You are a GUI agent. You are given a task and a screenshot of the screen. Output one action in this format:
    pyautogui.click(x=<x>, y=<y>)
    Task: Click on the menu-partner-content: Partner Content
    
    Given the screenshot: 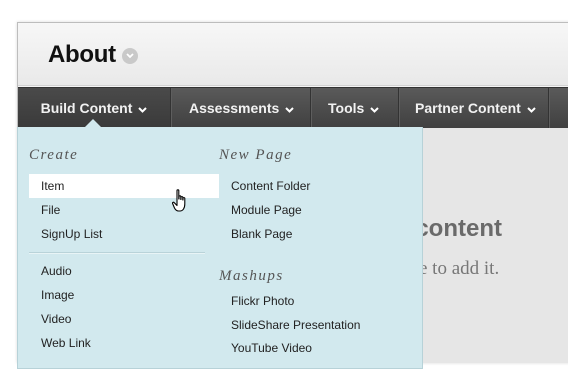 What is the action you would take?
    pyautogui.click(x=475, y=108)
    